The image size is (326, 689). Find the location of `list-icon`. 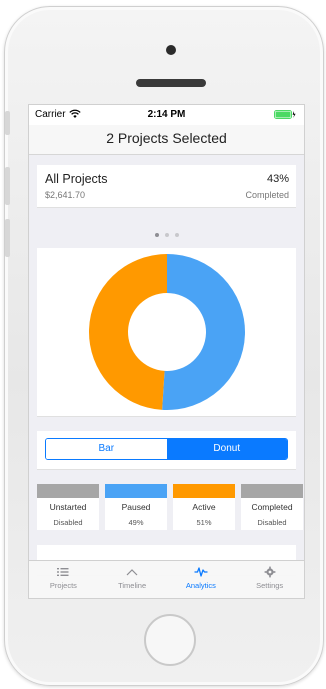

list-icon is located at coordinates (63, 572).